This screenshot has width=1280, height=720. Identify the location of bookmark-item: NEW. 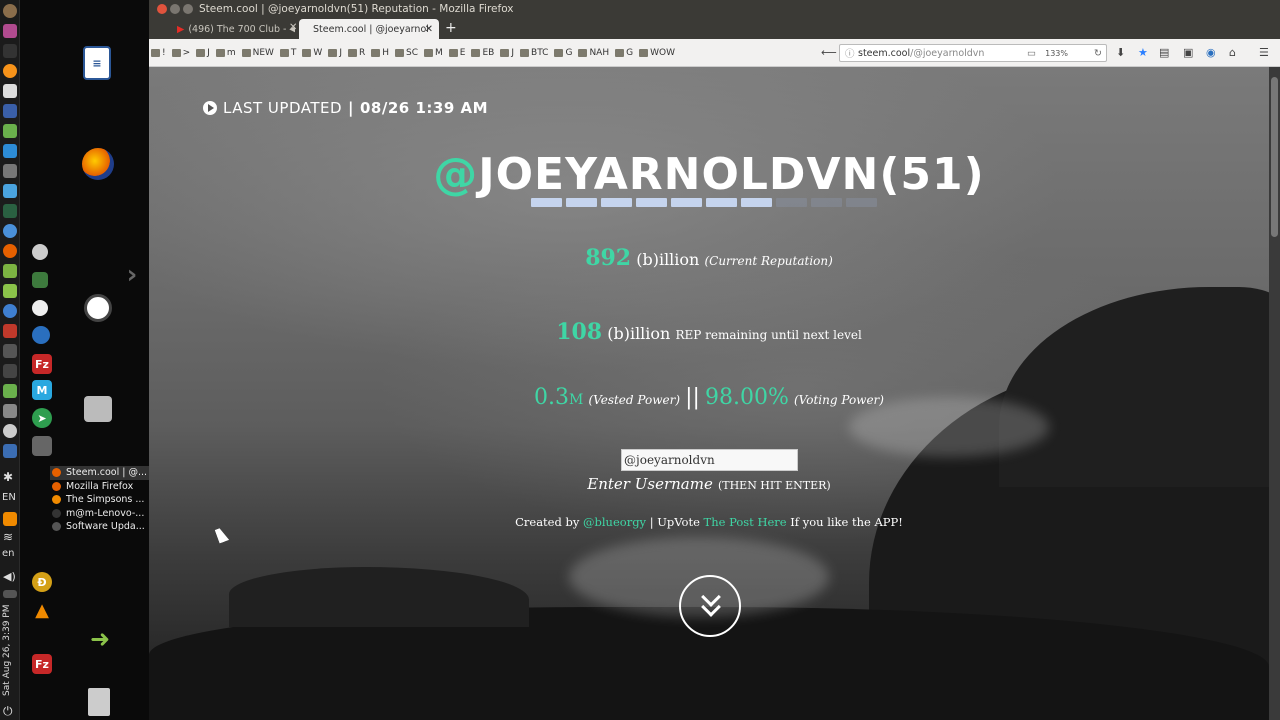
(257, 53).